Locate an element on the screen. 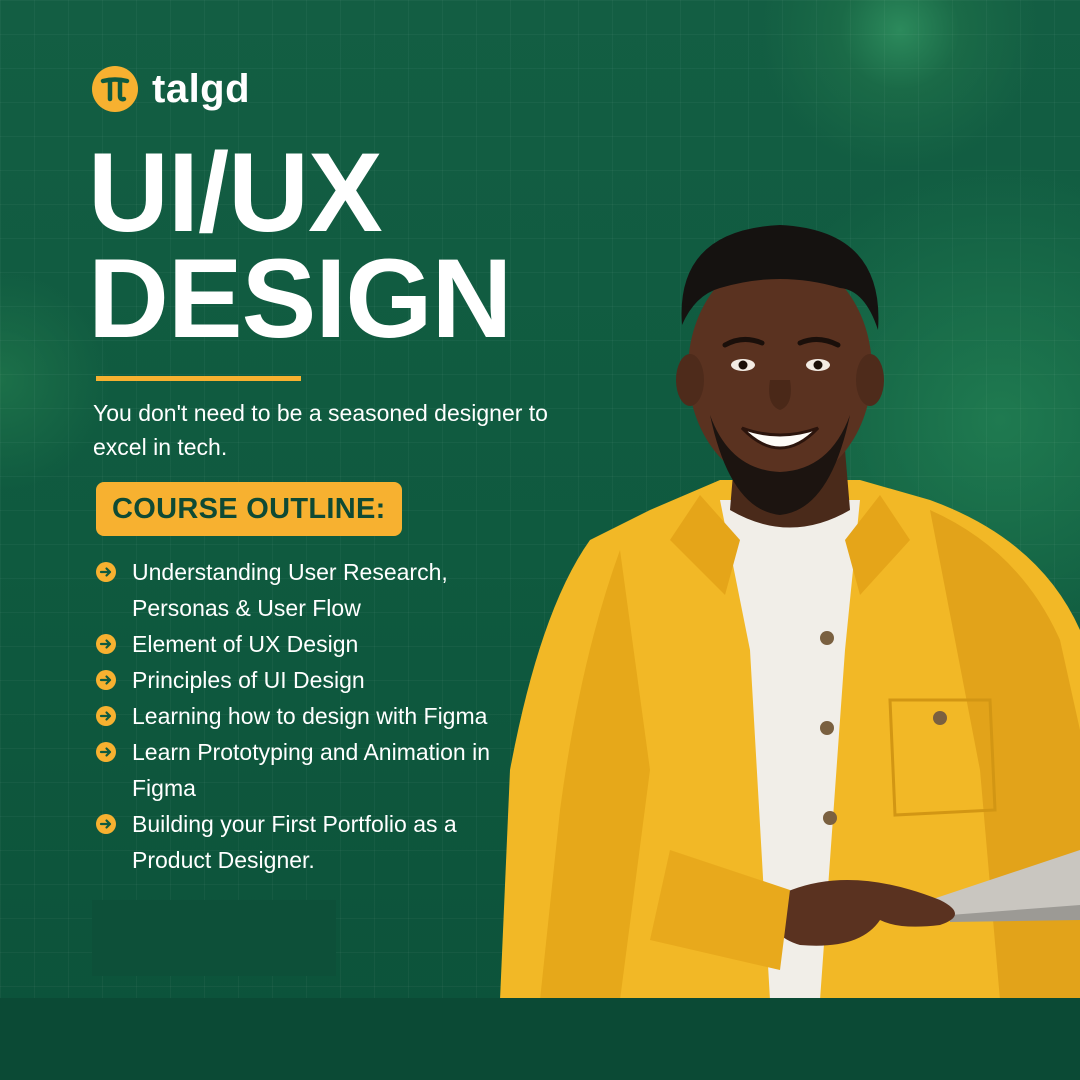 This screenshot has width=1080, height=1080. list-item: Learn Prototyping and Animation in Figma is located at coordinates (314, 770).